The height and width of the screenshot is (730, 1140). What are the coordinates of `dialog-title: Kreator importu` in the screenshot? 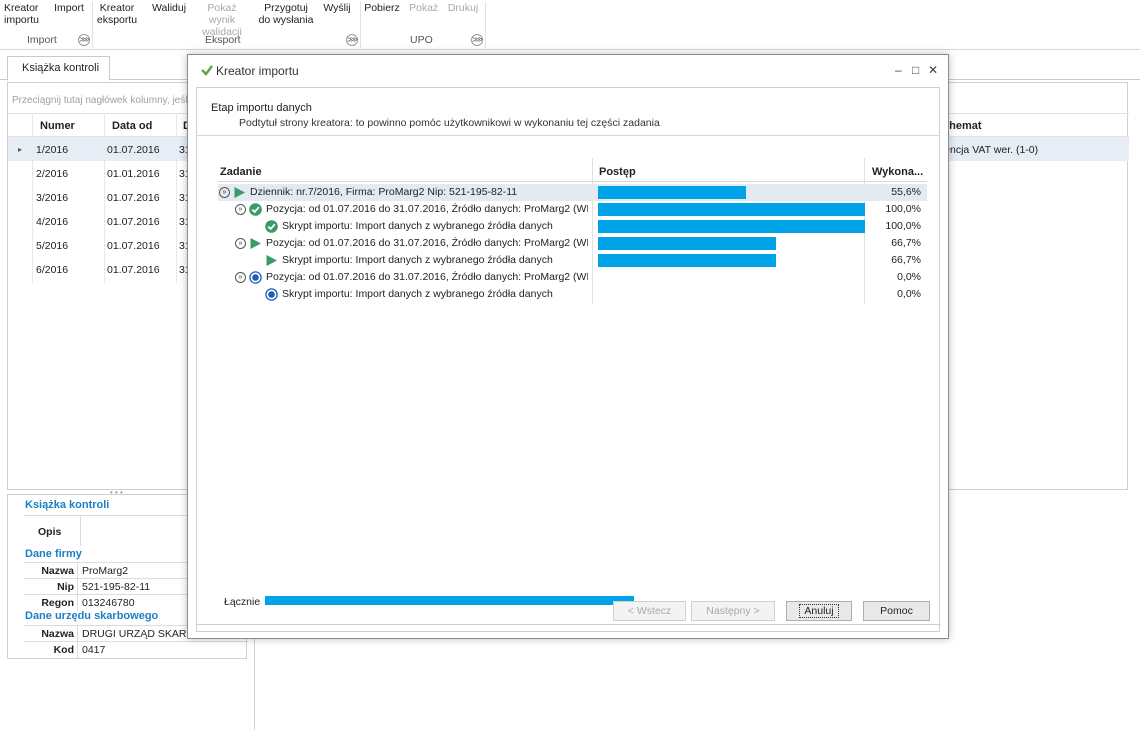 It's located at (257, 71).